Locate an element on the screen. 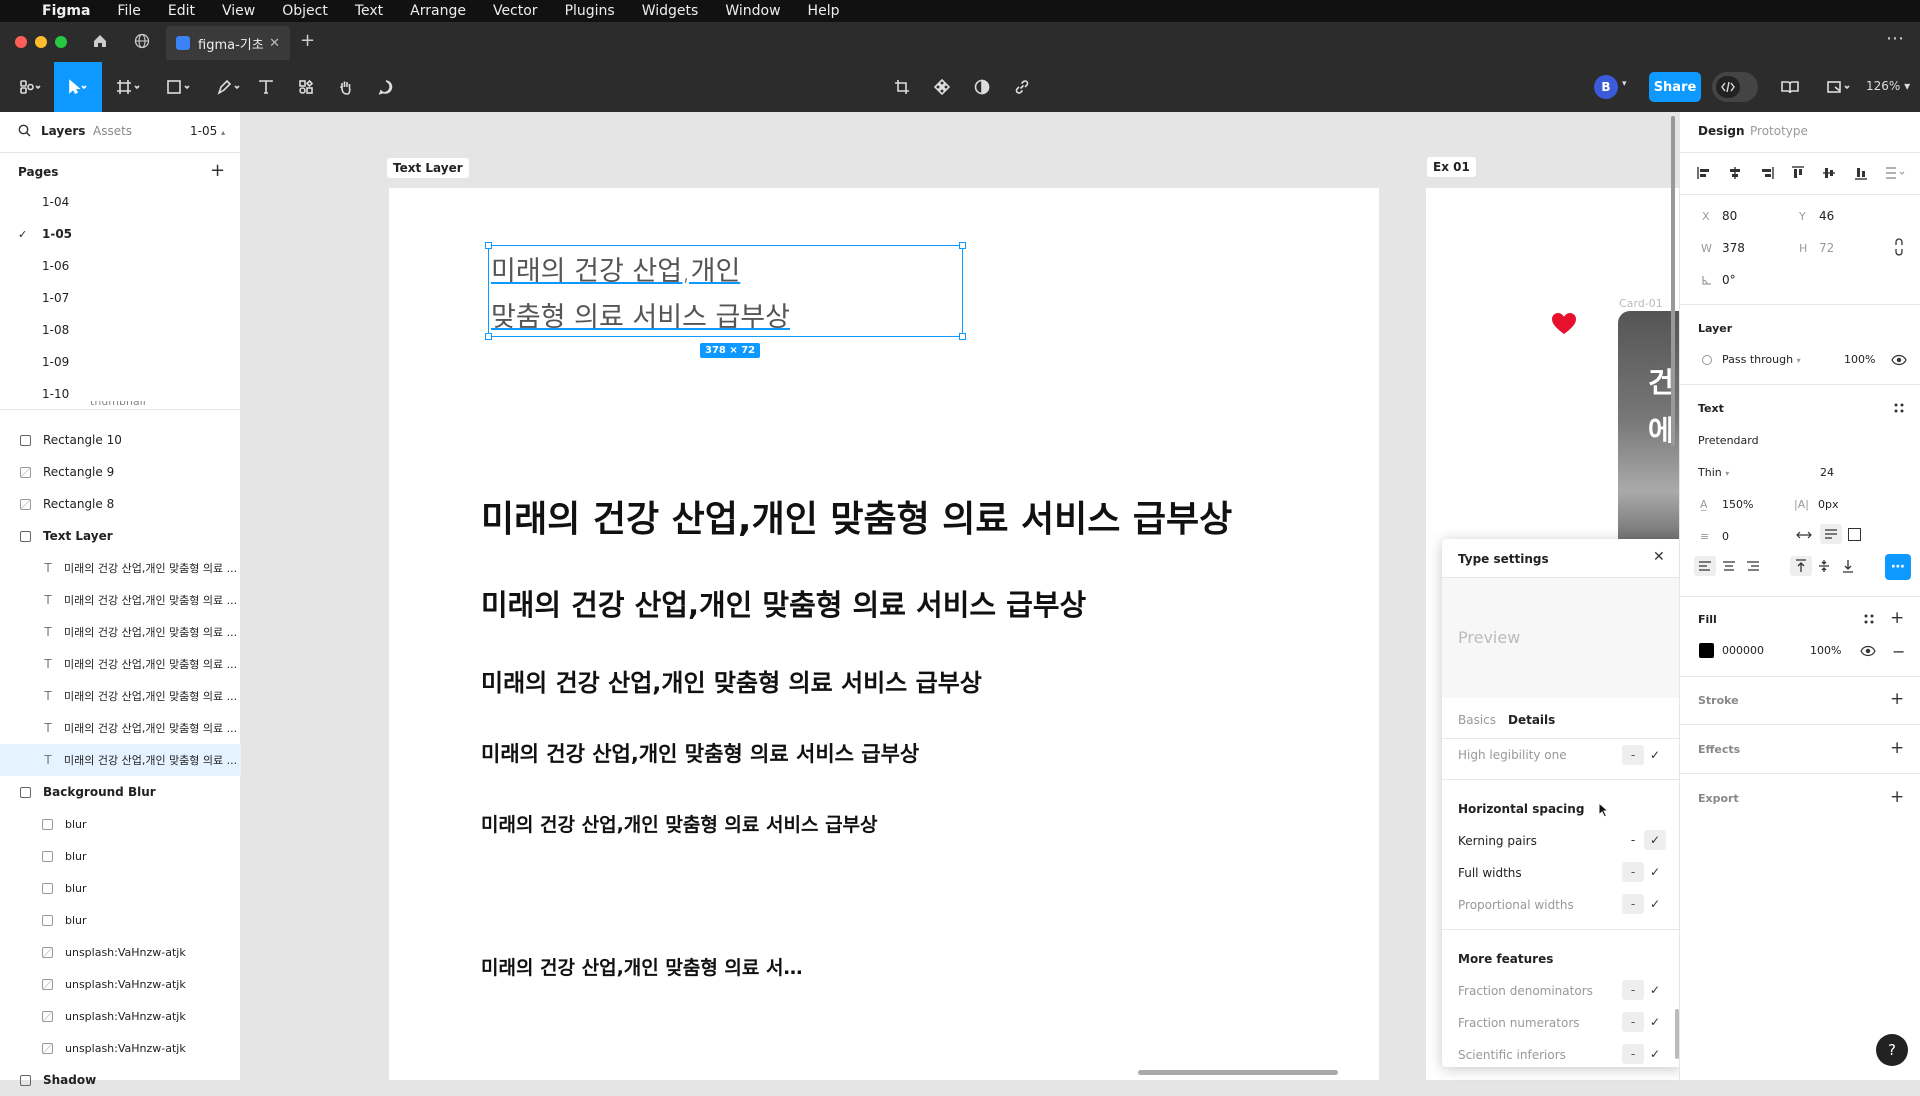 Image resolution: width=1920 pixels, height=1096 pixels. heading-3: 미래의 건강 산업,개인 맞춤형 의료 서비스 급부상 is located at coordinates (731, 680).